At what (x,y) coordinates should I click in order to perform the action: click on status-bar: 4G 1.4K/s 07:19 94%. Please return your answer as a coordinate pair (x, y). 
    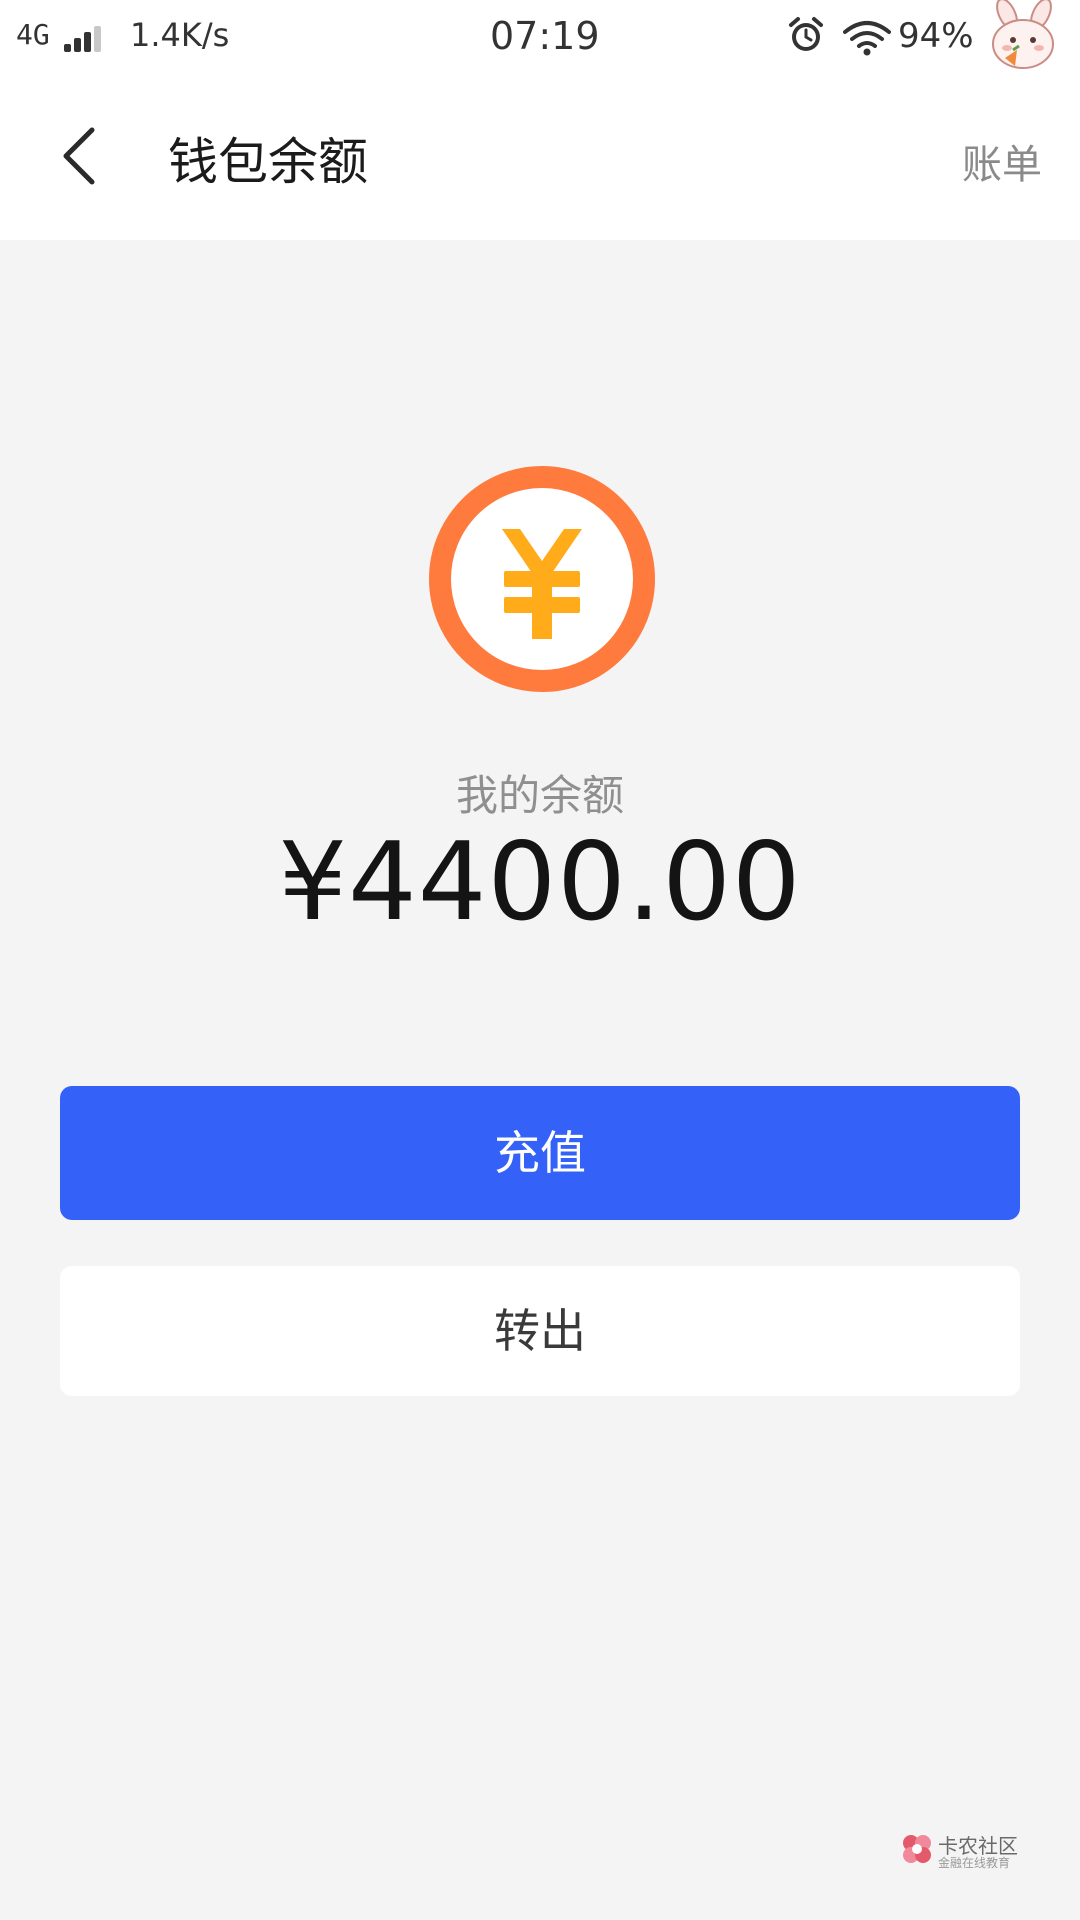
    Looking at the image, I should click on (540, 38).